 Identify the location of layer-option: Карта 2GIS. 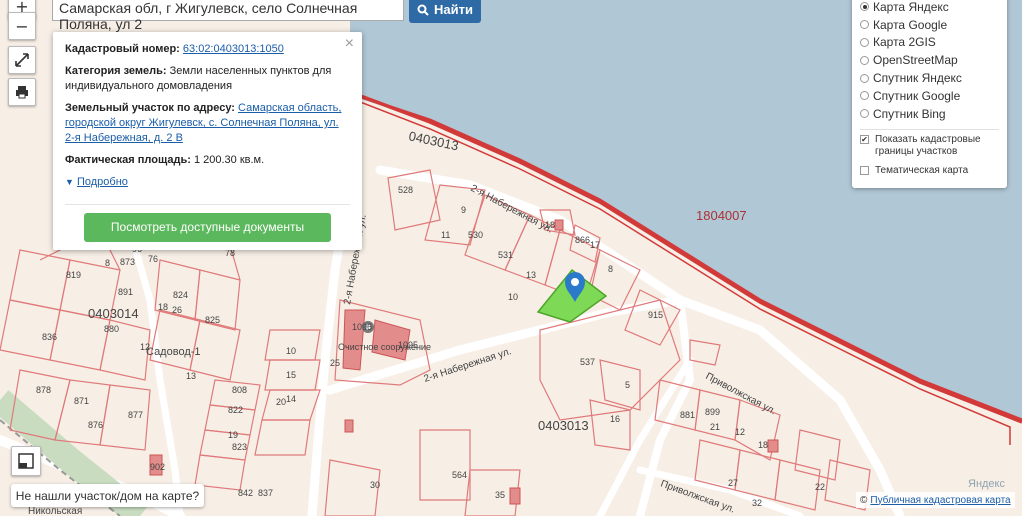
(929, 43).